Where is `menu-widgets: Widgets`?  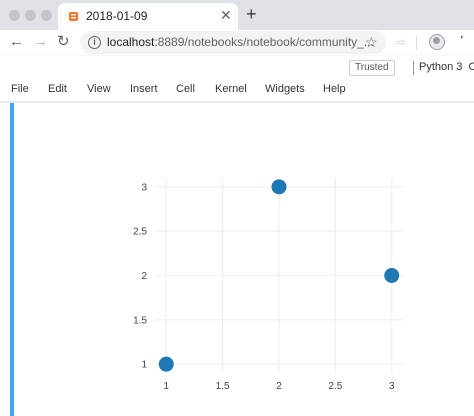 menu-widgets: Widgets is located at coordinates (285, 89).